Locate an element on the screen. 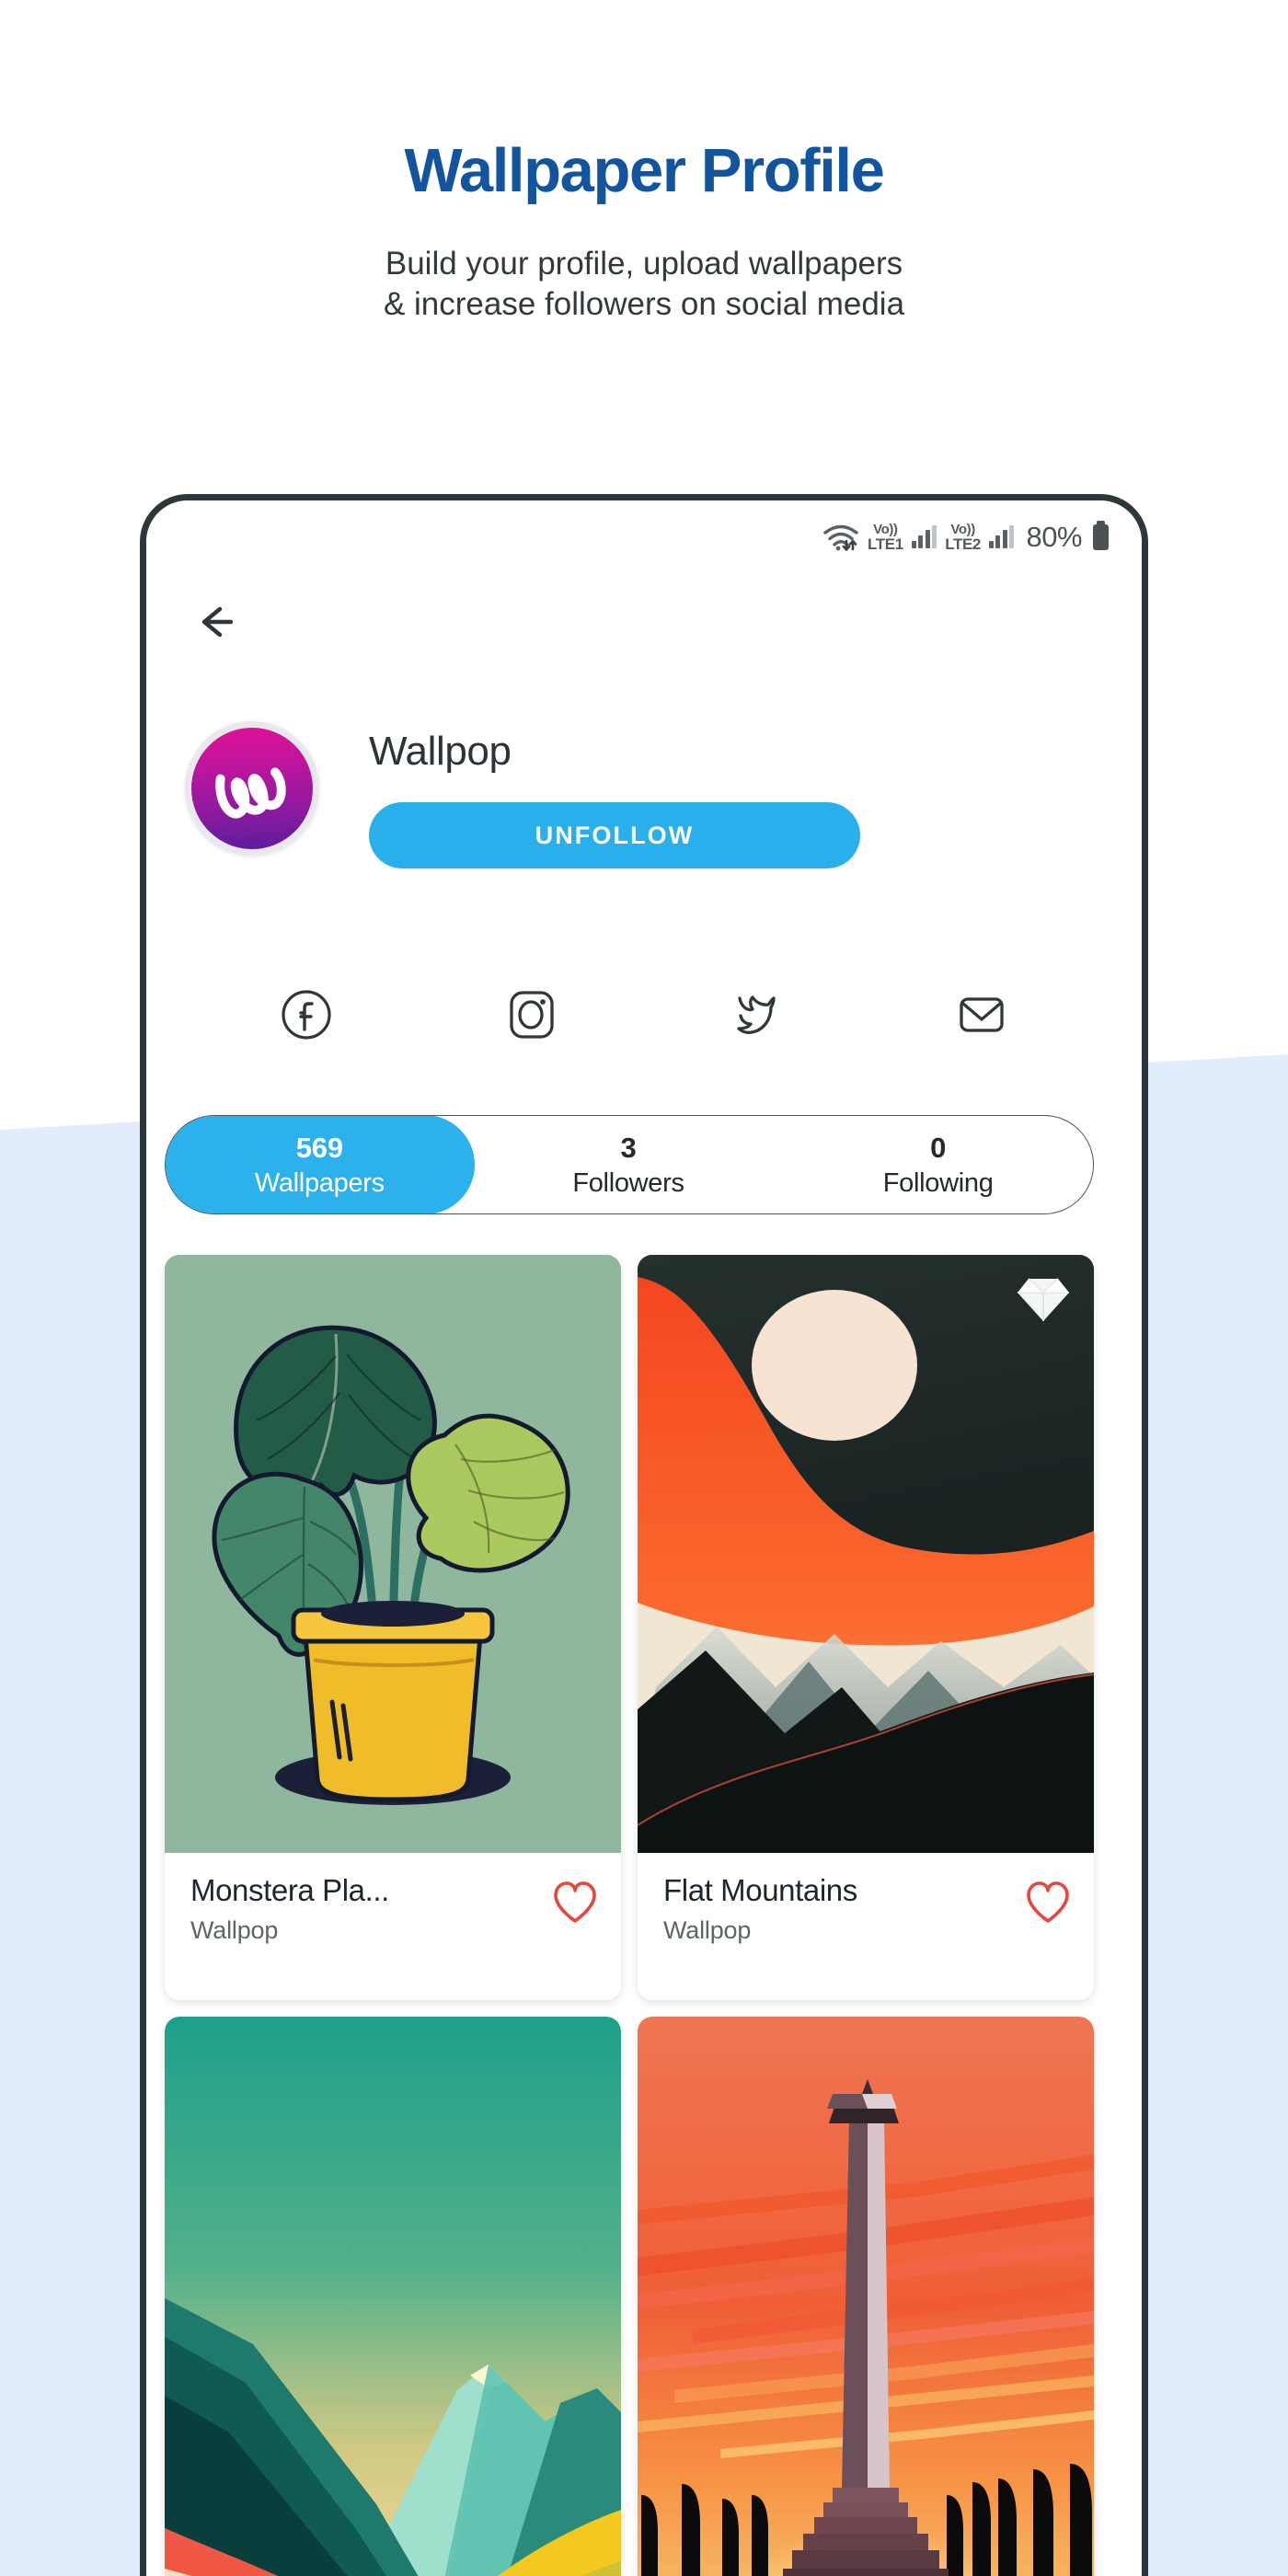 This screenshot has height=2576, width=1288. following-label: Following is located at coordinates (938, 1182).